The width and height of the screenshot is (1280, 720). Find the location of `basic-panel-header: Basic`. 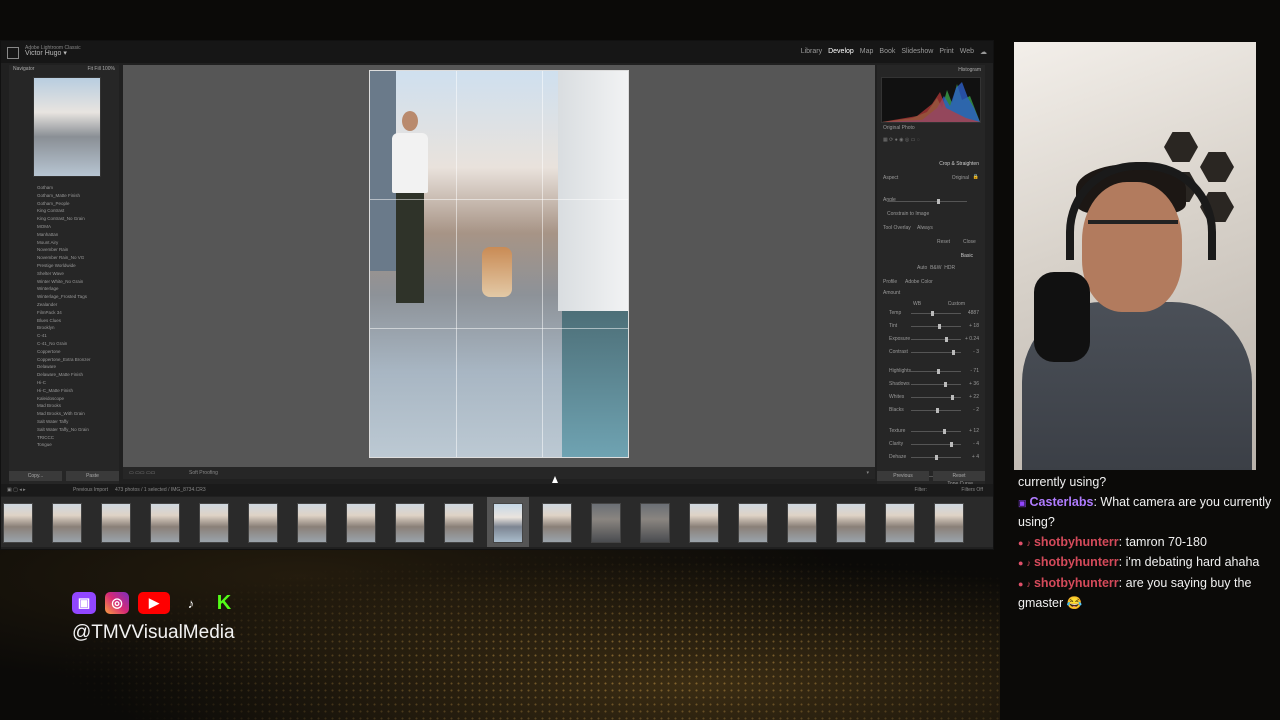

basic-panel-header: Basic is located at coordinates (967, 256).